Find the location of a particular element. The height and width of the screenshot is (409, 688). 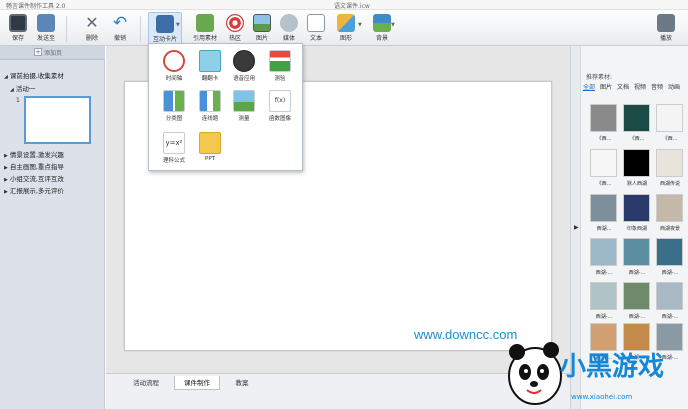

outline-item: ▶ 情景设置,激发兴趣 is located at coordinates (34, 154).